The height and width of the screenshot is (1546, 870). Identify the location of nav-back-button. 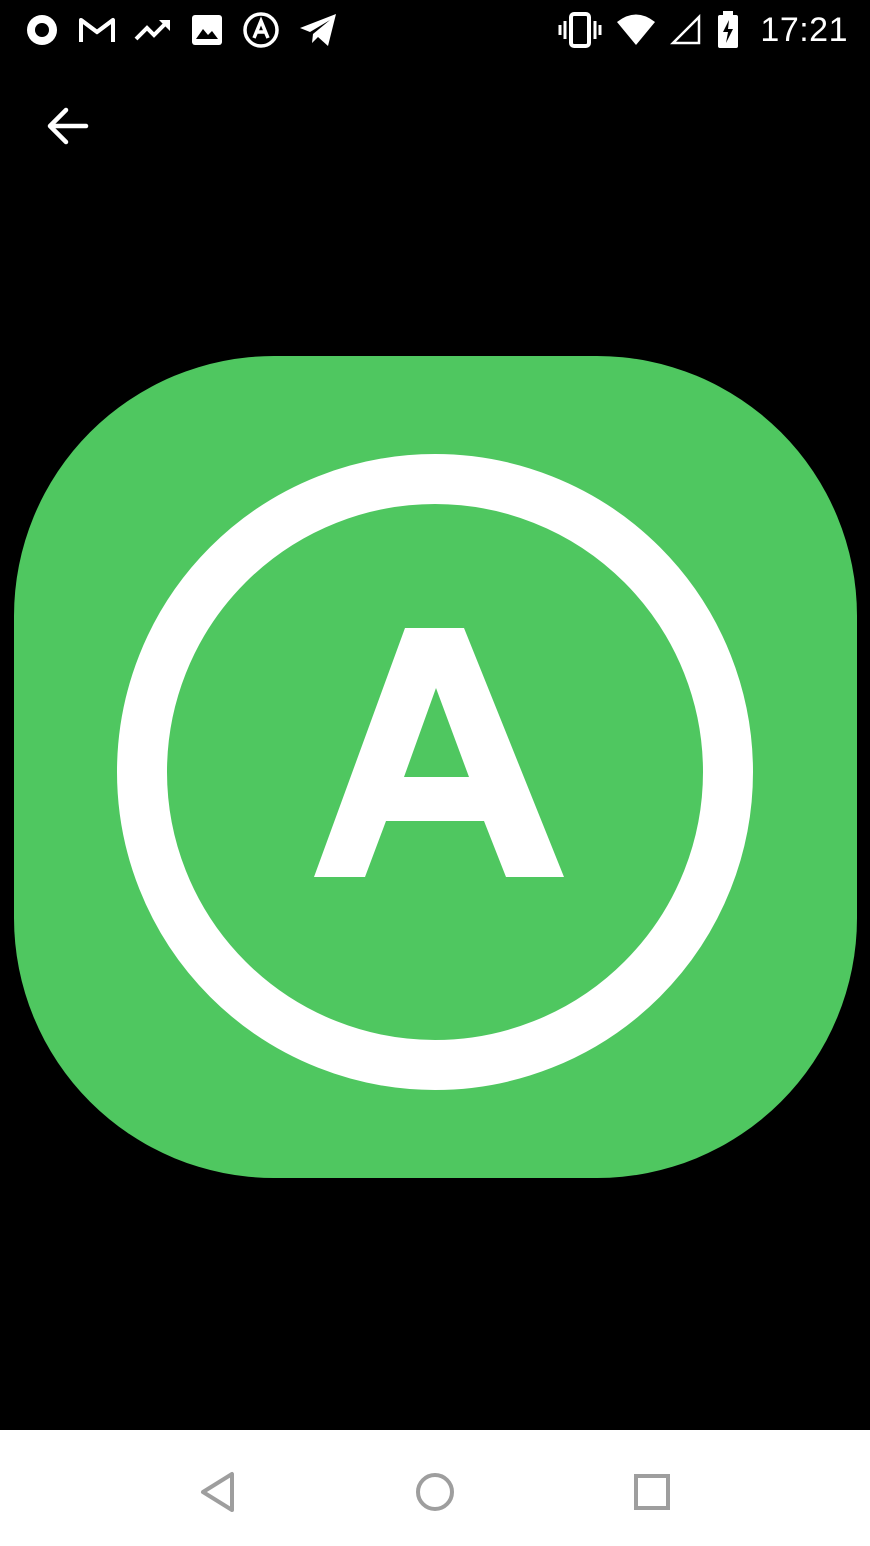
(218, 1492).